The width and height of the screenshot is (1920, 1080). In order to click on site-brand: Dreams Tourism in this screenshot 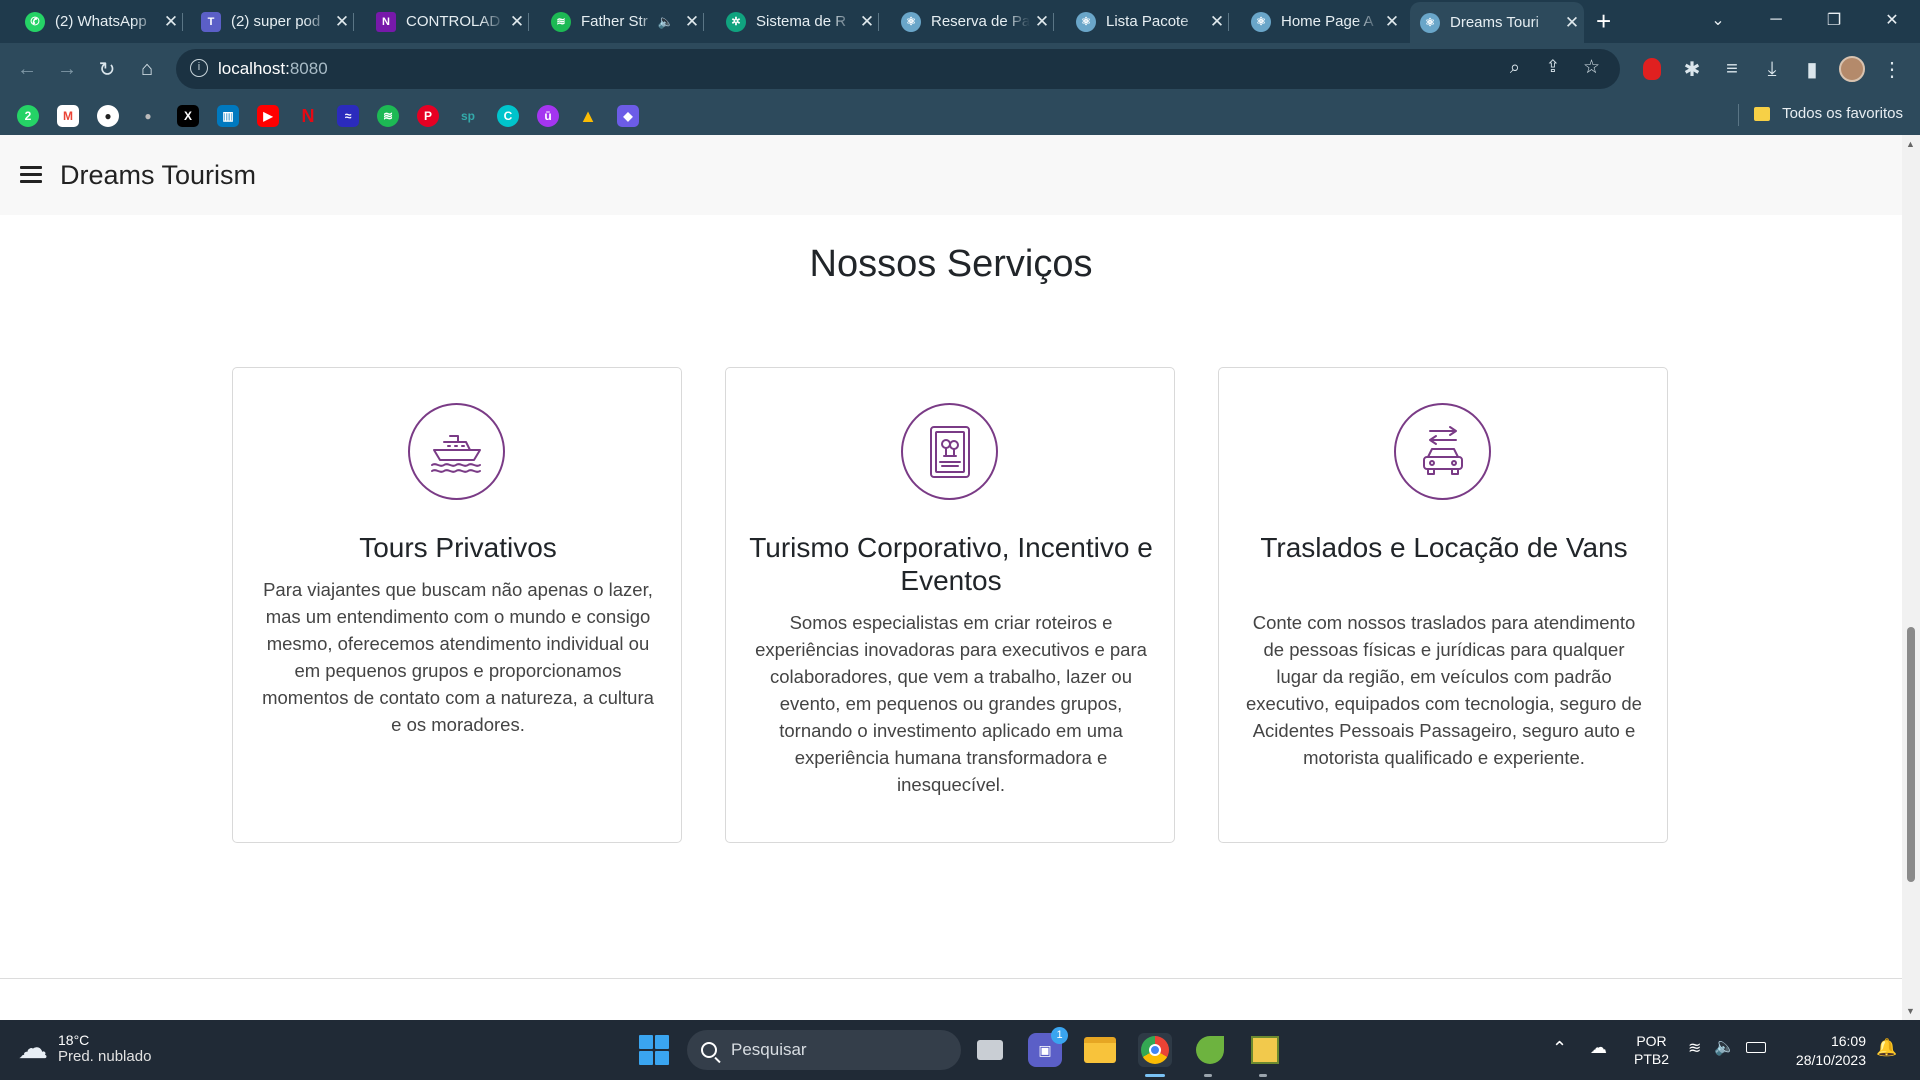, I will do `click(158, 175)`.